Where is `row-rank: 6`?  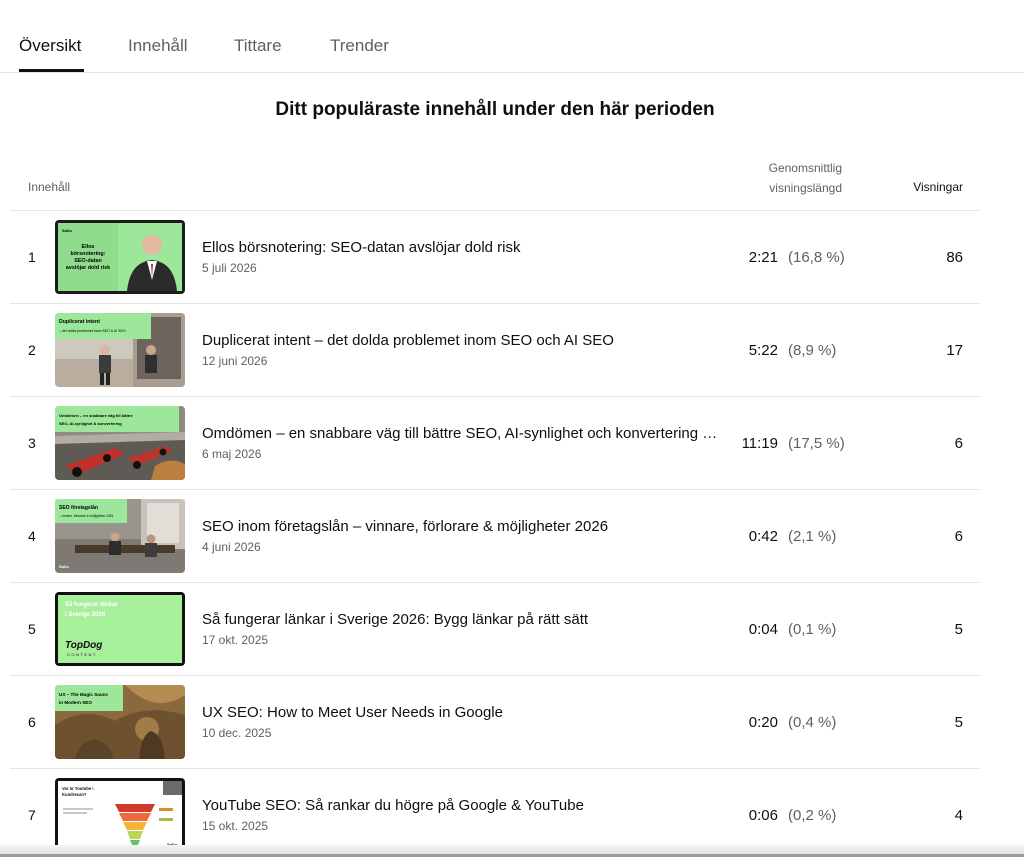
row-rank: 6 is located at coordinates (32, 722).